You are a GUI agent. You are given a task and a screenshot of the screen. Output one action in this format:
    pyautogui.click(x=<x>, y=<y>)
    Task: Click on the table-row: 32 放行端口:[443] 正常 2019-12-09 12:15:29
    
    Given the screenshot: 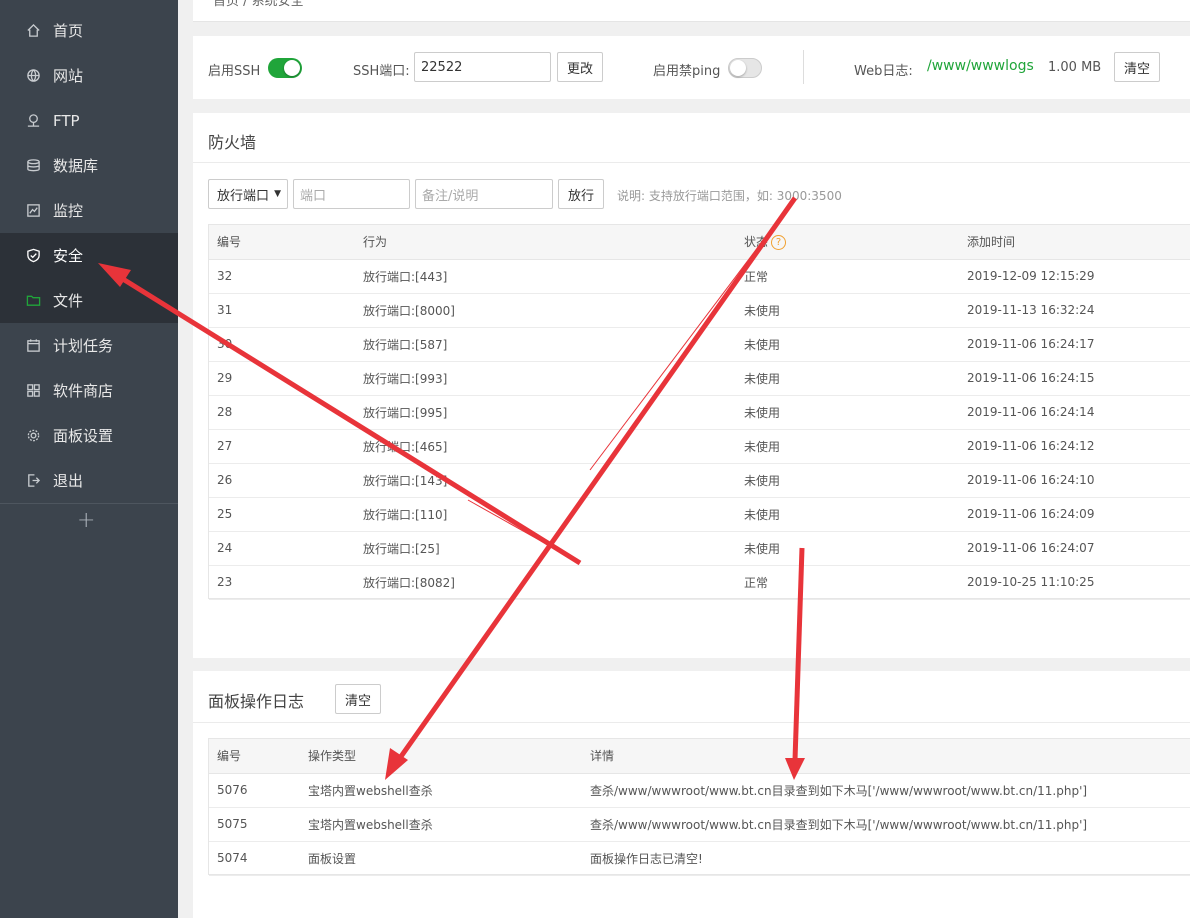 What is the action you would take?
    pyautogui.click(x=699, y=276)
    